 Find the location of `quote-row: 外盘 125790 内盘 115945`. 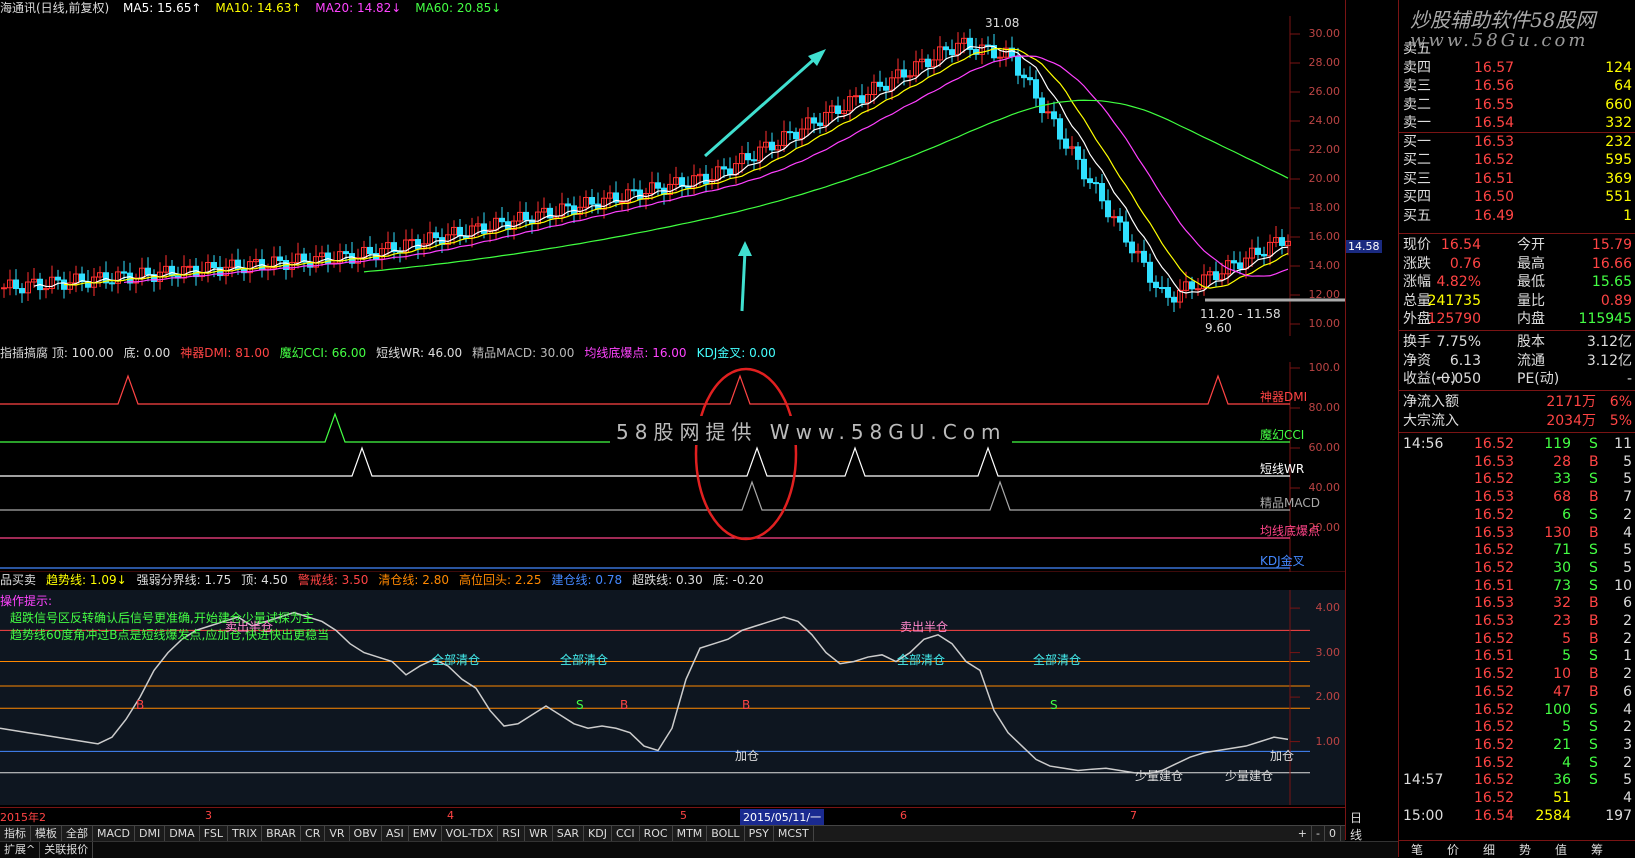

quote-row: 外盘 125790 内盘 115945 is located at coordinates (1517, 319).